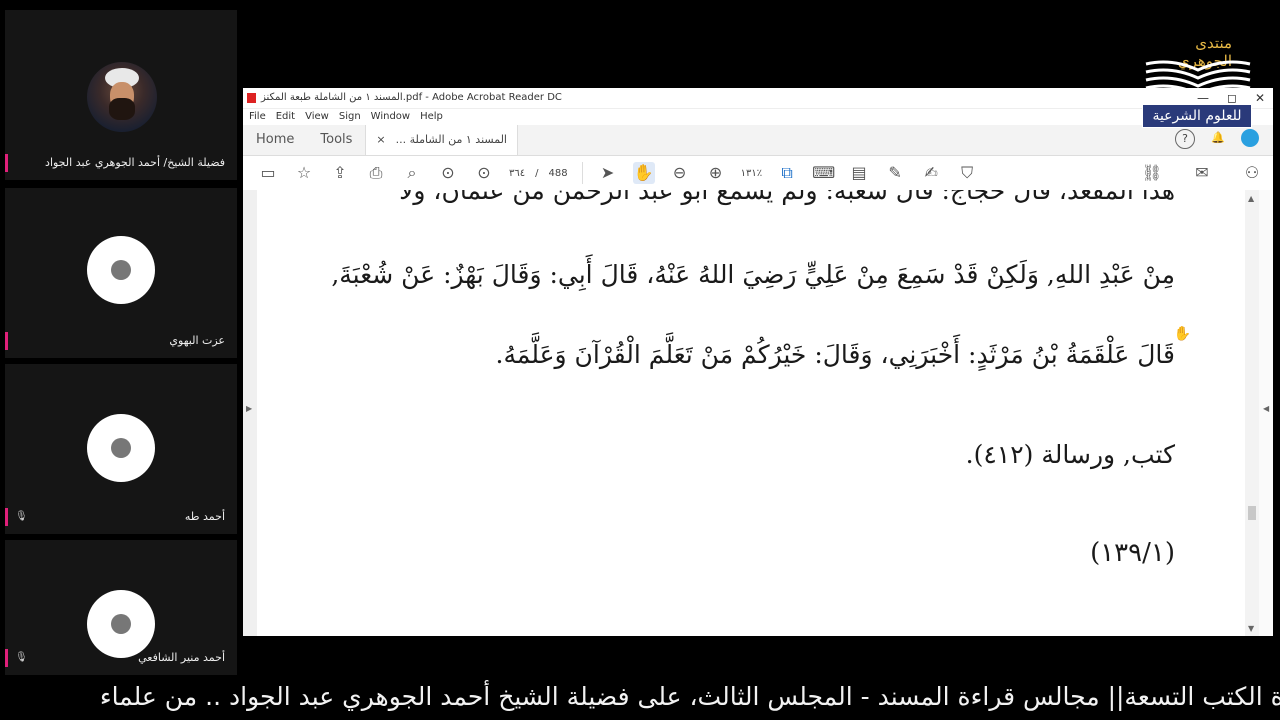 The image size is (1280, 720). Describe the element at coordinates (758, 117) in the screenshot. I see `menubar: File Edit View Sign Window Help` at that location.